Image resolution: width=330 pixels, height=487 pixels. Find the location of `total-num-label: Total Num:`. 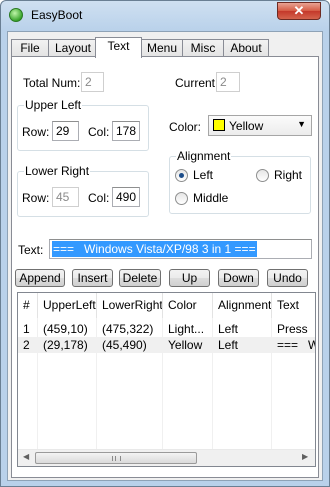

total-num-label: Total Num: is located at coordinates (52, 83).